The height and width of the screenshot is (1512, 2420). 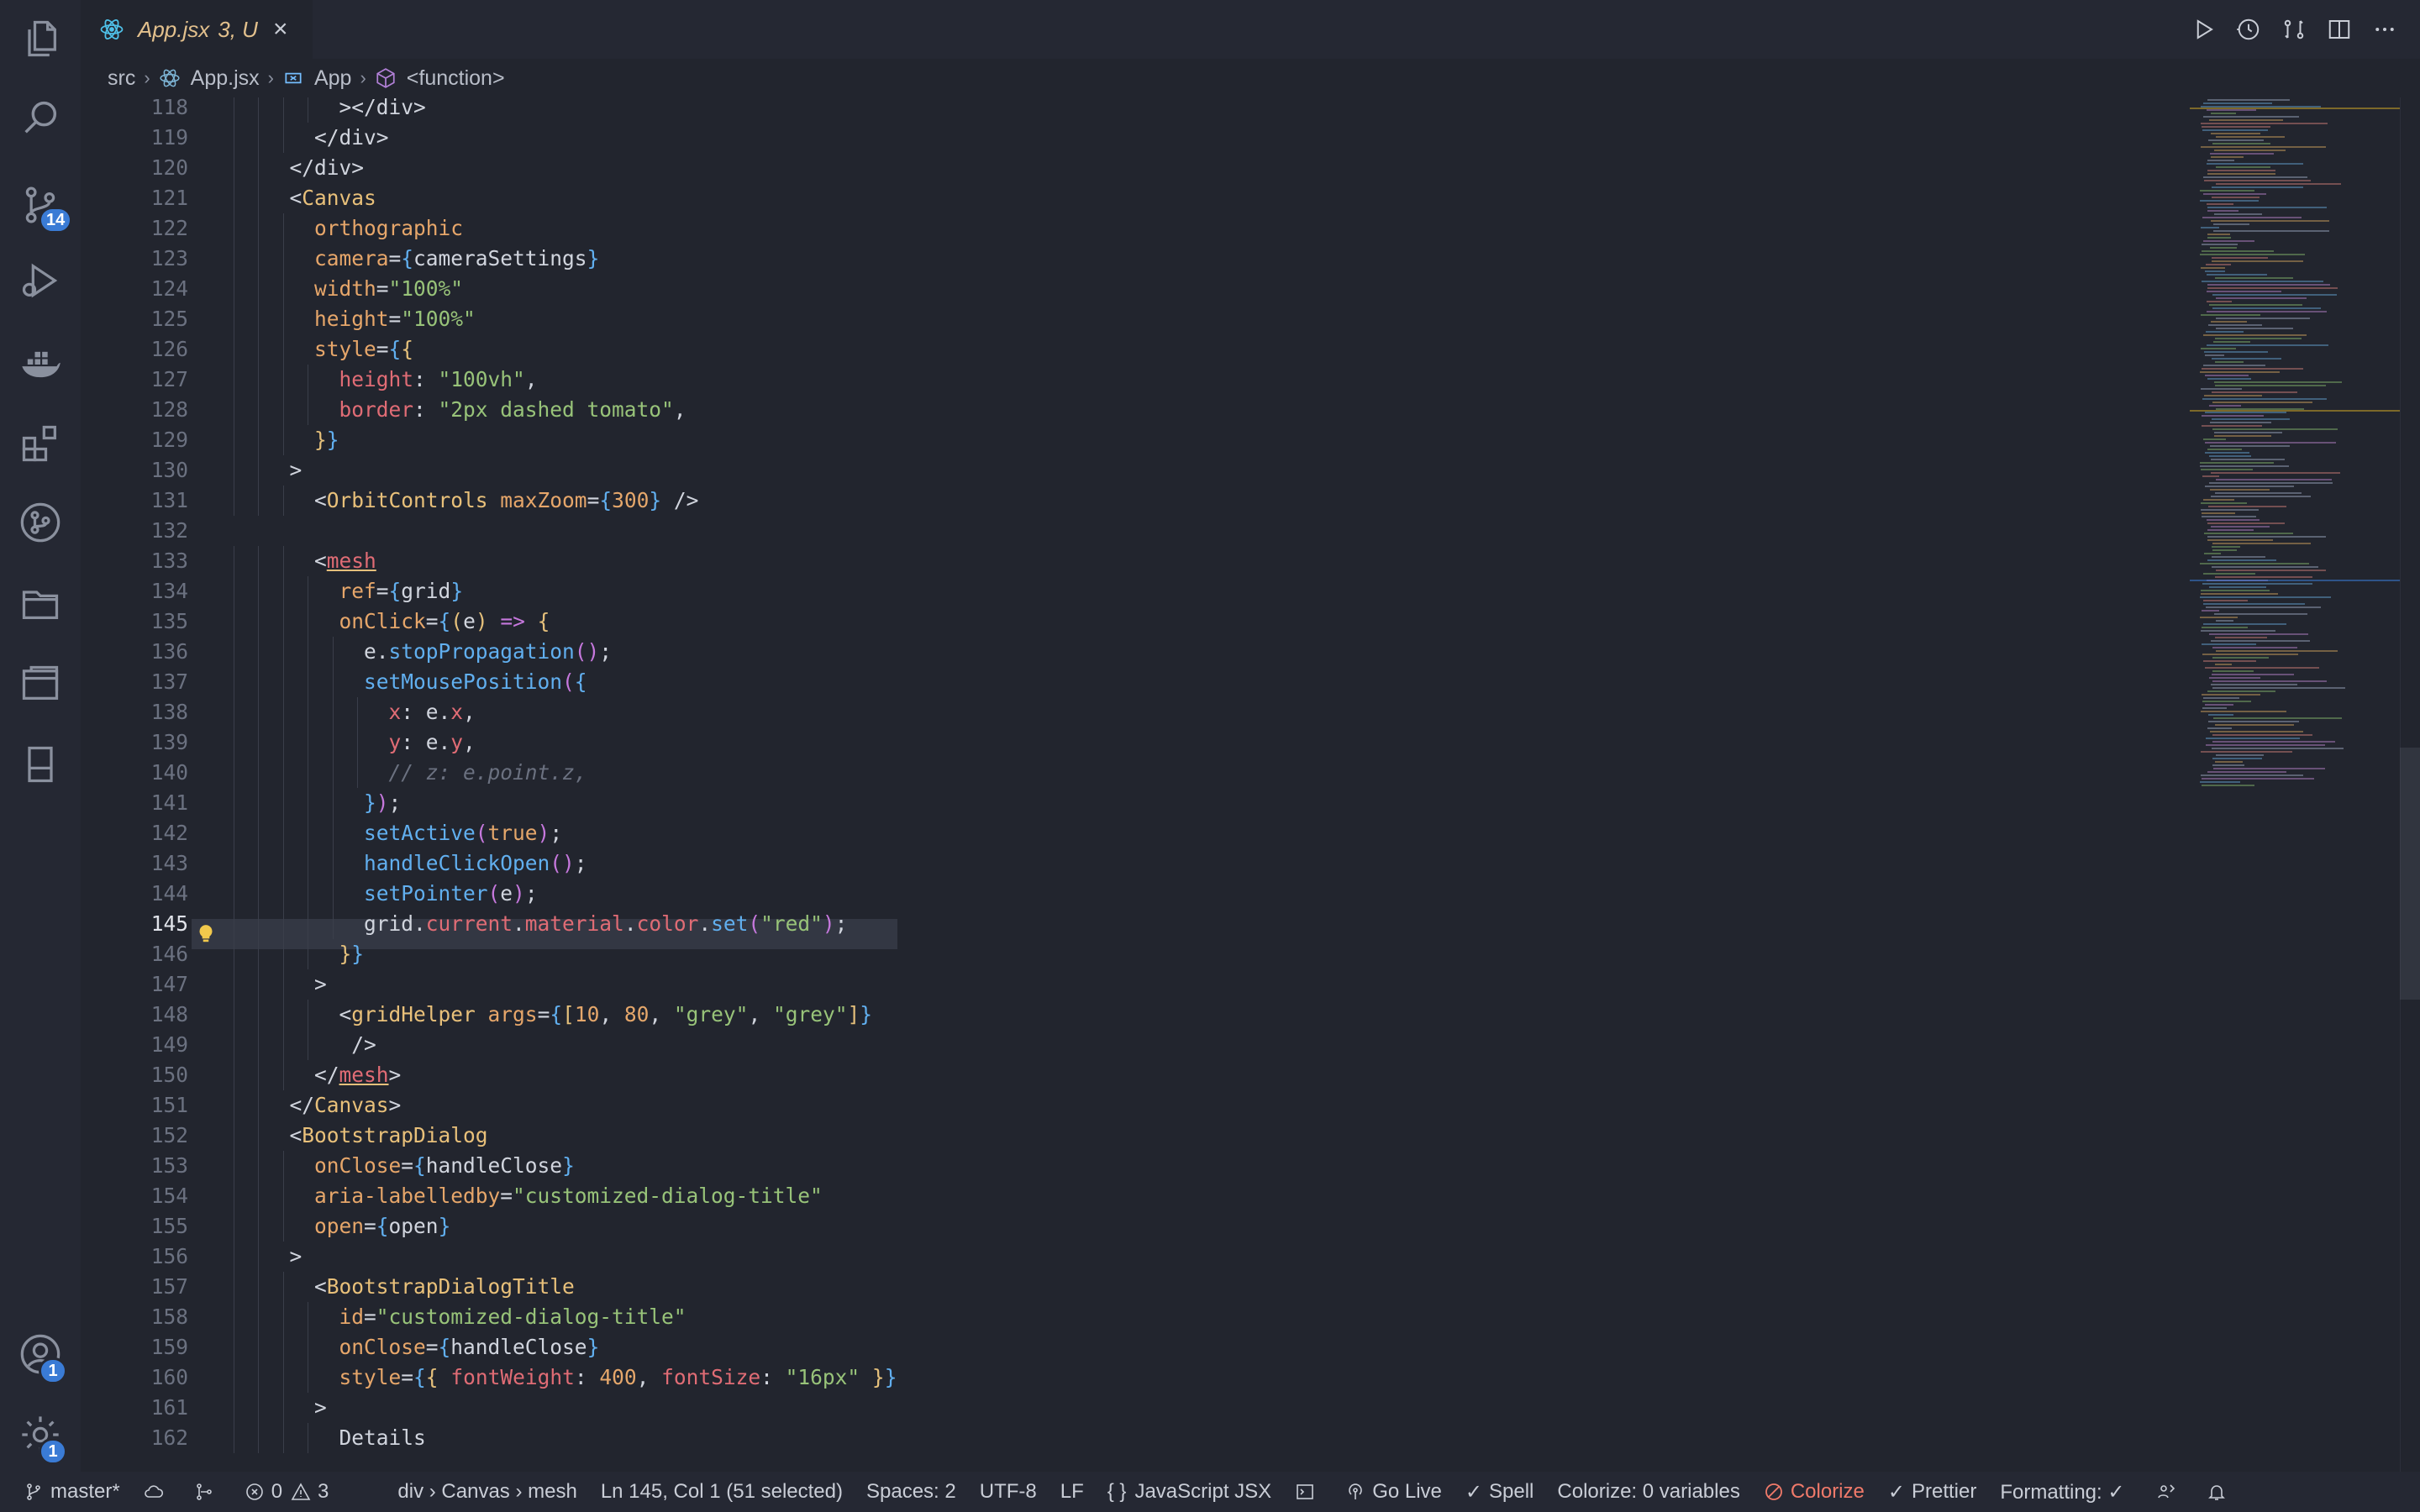 I want to click on run-debug-button, so click(x=40, y=281).